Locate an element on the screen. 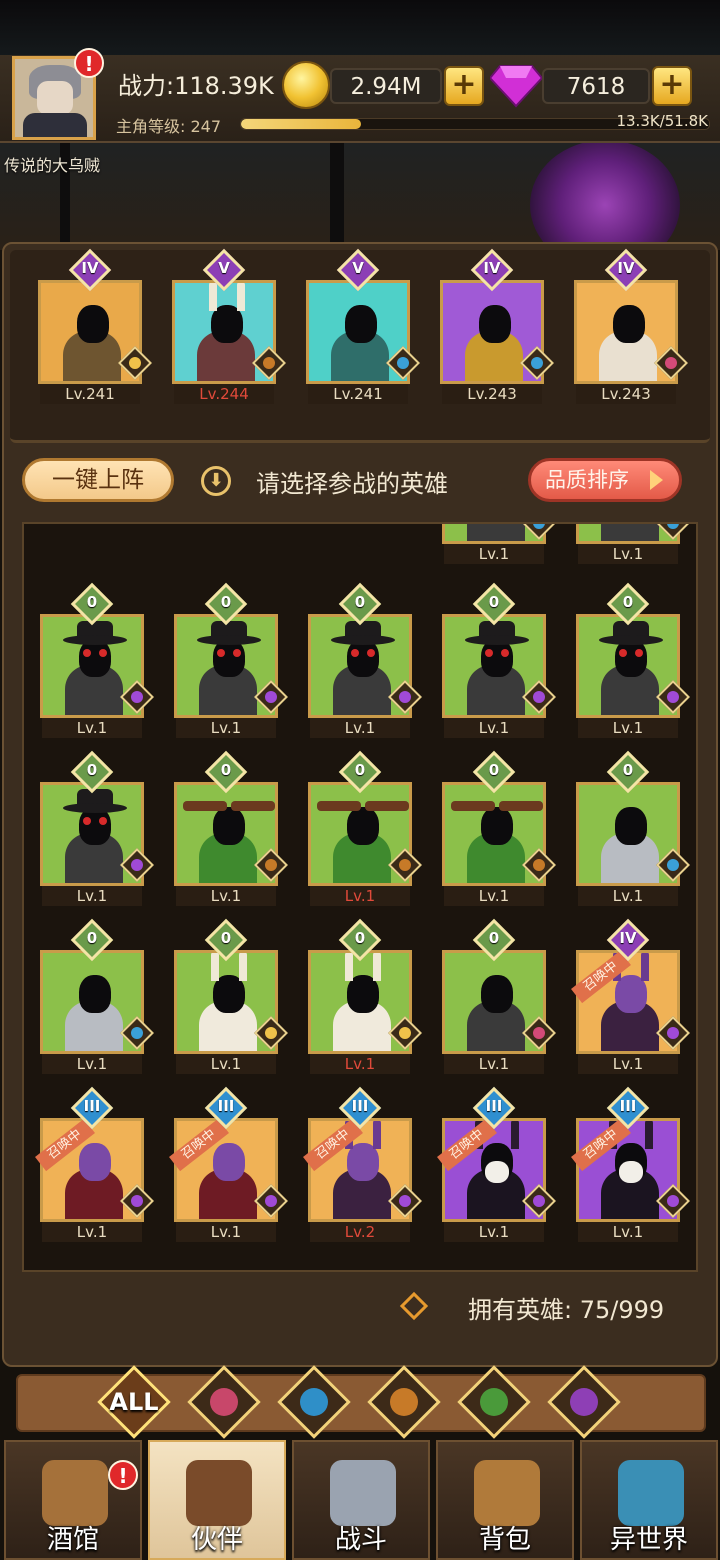  demon-icon is located at coordinates (584, 1402).